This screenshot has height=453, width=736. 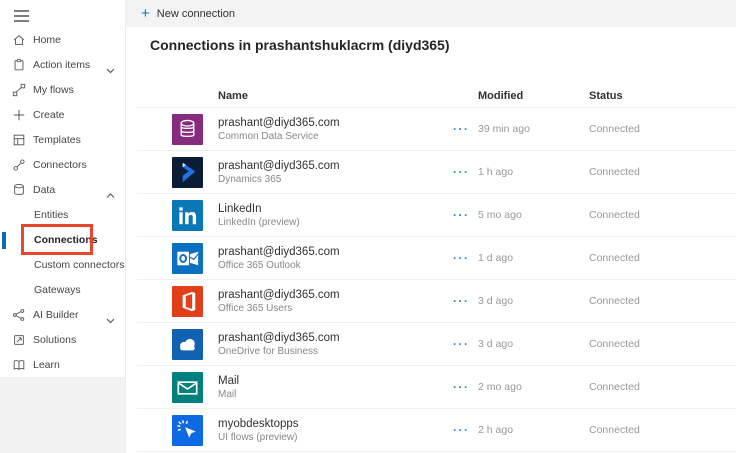 What do you see at coordinates (335, 96) in the screenshot?
I see `column-header-name: Name` at bounding box center [335, 96].